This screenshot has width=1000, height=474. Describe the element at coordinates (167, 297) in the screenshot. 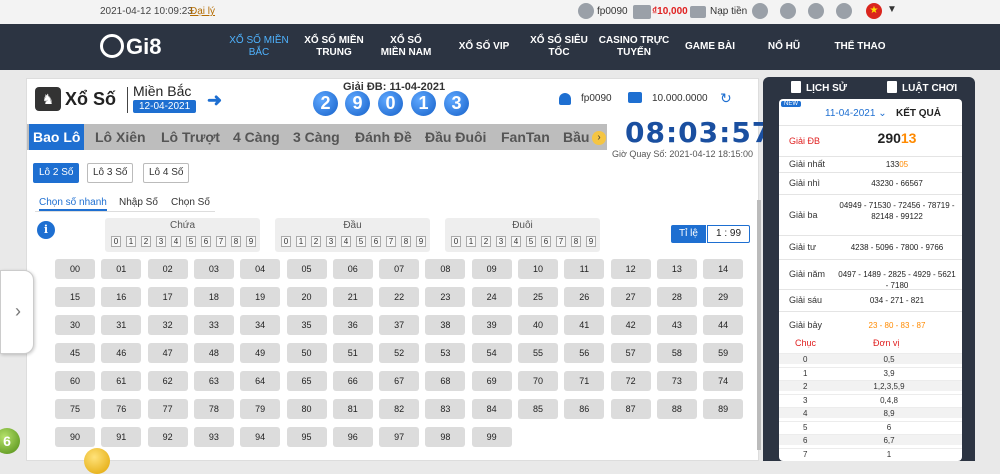

I see `number-button: 17` at that location.